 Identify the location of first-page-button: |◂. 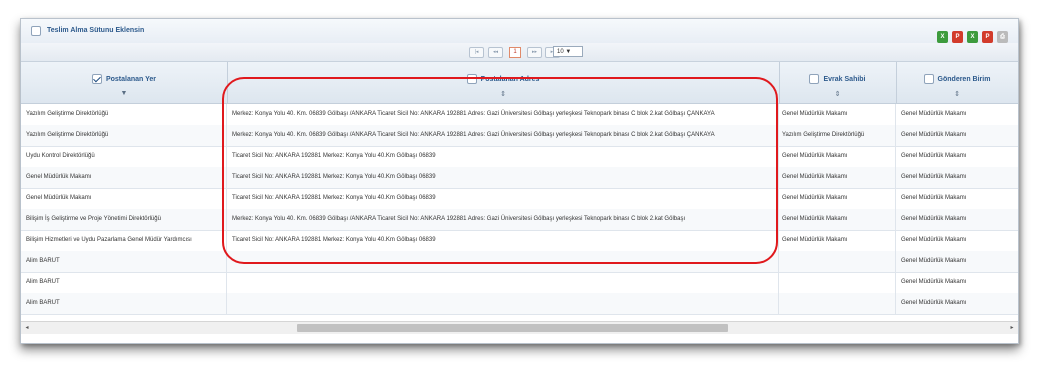
(476, 52).